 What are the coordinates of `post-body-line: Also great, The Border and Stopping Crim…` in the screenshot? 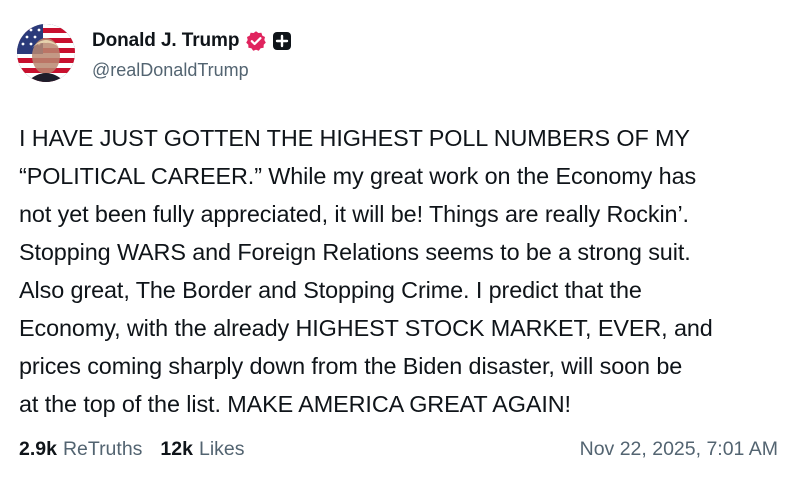 It's located at (330, 290).